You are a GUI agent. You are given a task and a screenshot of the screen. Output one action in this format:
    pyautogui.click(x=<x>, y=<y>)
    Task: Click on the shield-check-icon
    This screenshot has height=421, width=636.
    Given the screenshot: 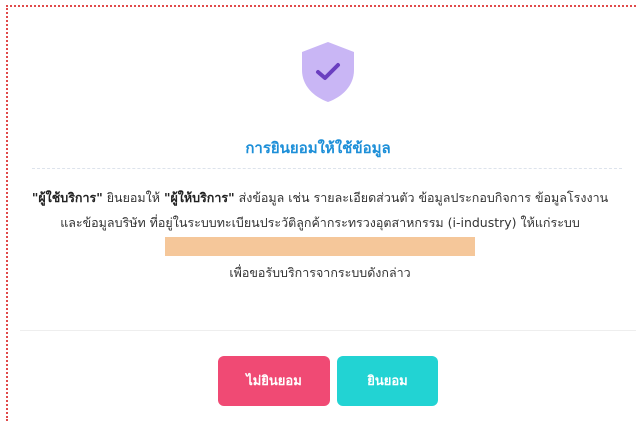 What is the action you would take?
    pyautogui.click(x=328, y=72)
    